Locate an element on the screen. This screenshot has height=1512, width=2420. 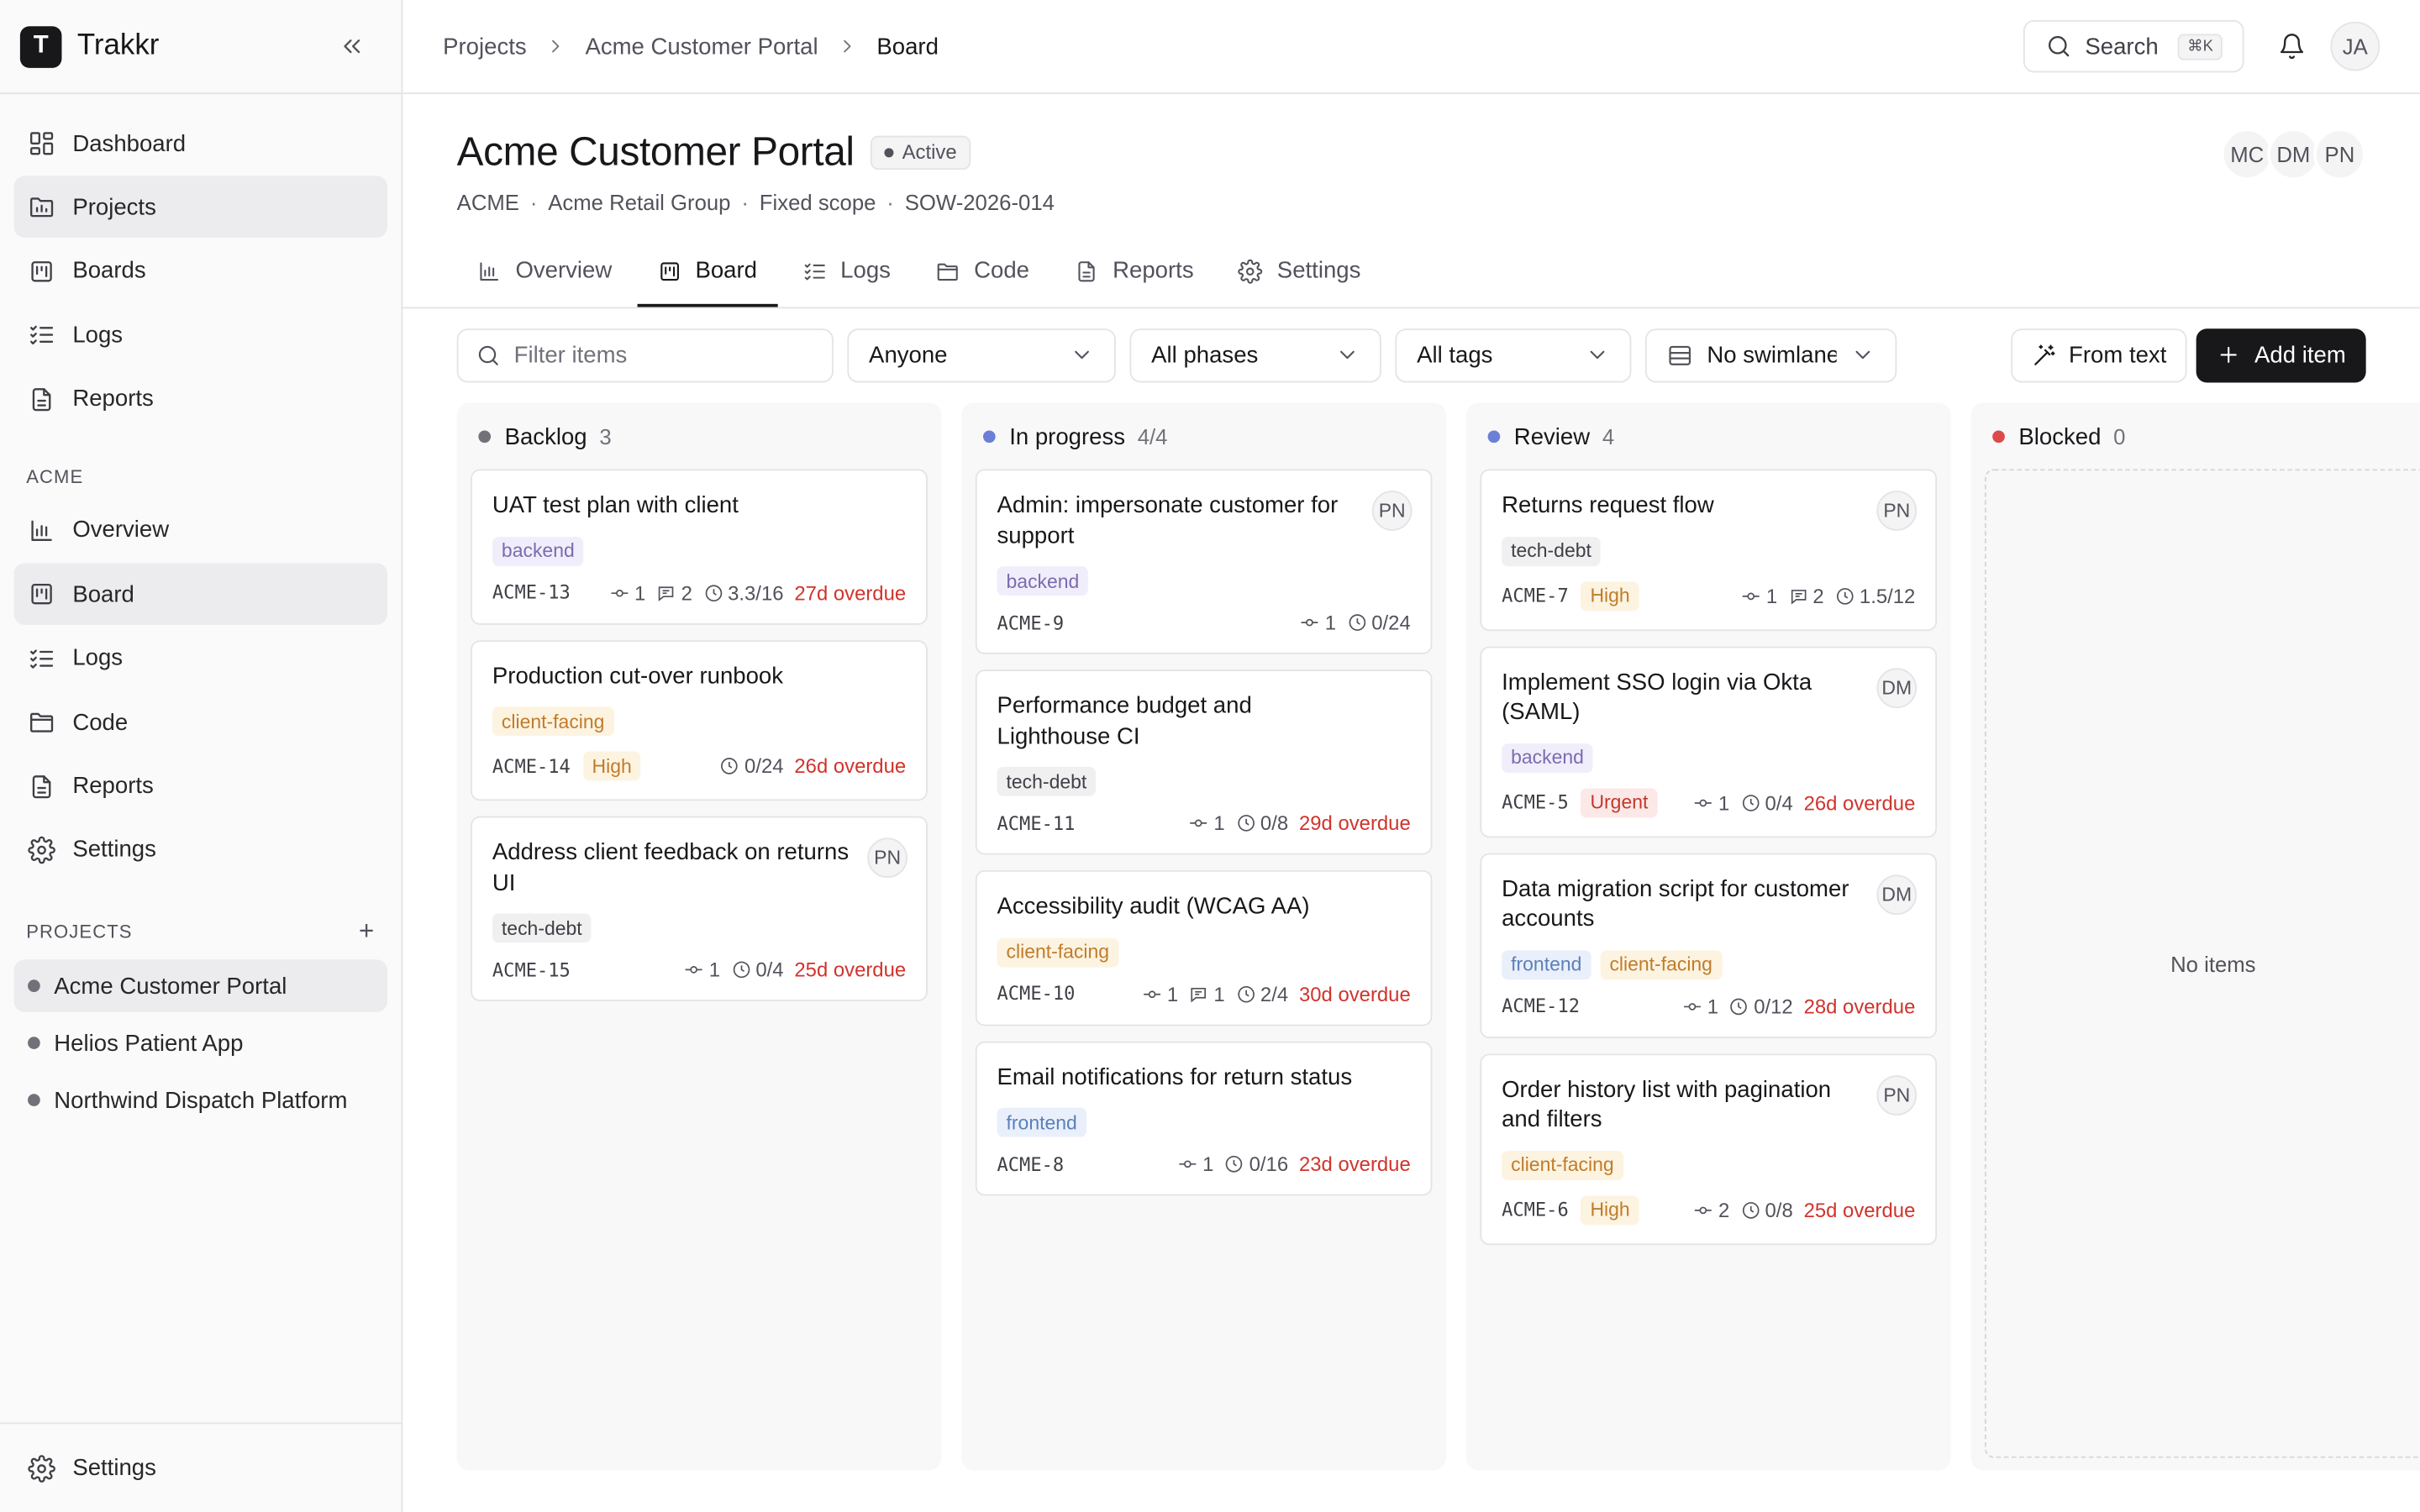
assignee-select: Anyone is located at coordinates (982, 355).